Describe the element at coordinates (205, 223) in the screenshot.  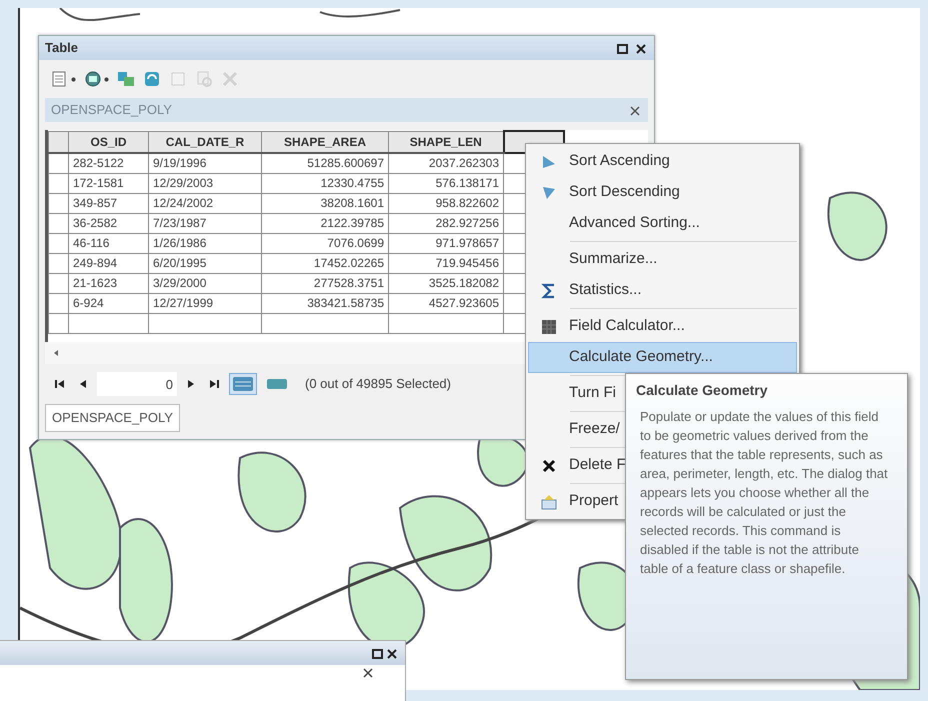
I see `table-cell: 7/23/1987` at that location.